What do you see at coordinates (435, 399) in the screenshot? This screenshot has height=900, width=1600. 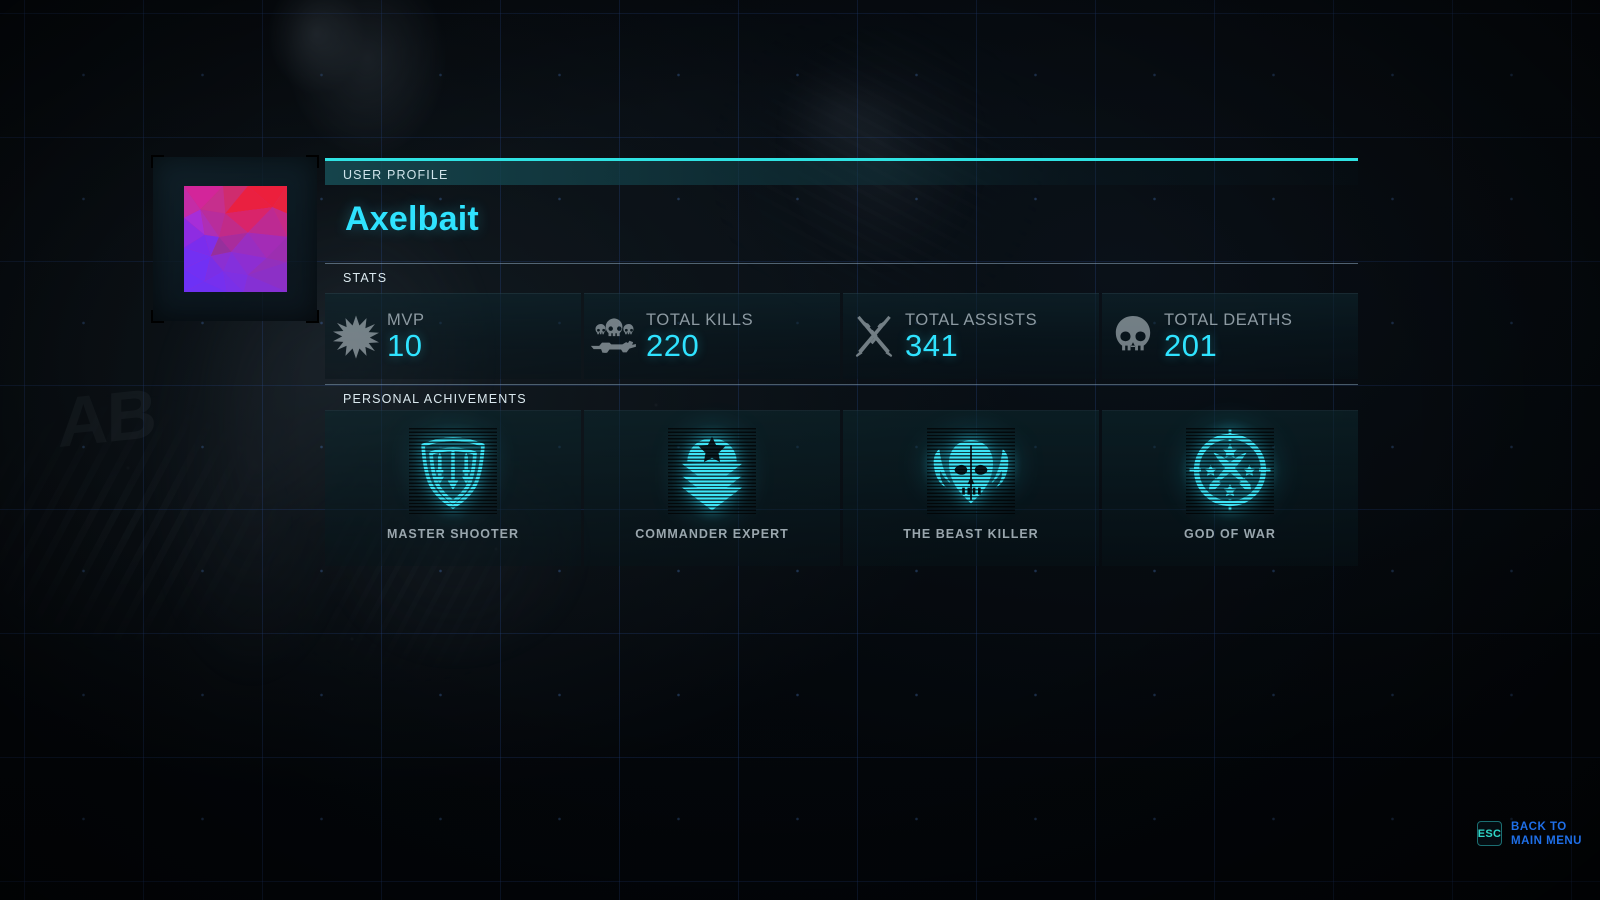 I see `achievements-section-label: PERSONAL ACHIVEMENTS` at bounding box center [435, 399].